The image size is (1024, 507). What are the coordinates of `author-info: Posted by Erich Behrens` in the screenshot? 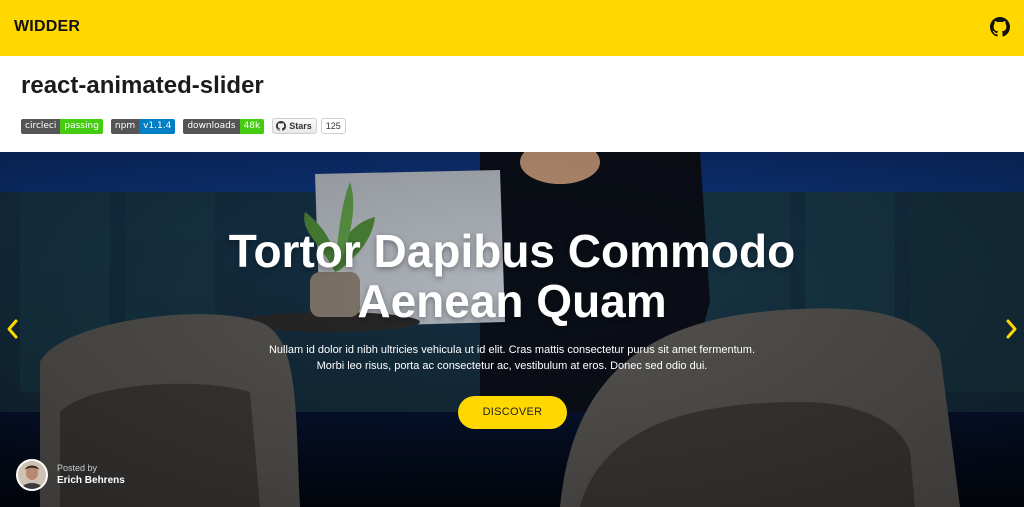 It's located at (70, 475).